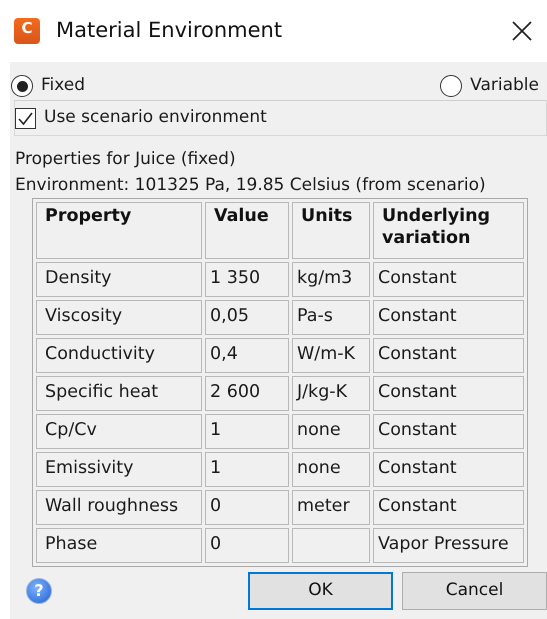  I want to click on window-title: Material Environment, so click(169, 30).